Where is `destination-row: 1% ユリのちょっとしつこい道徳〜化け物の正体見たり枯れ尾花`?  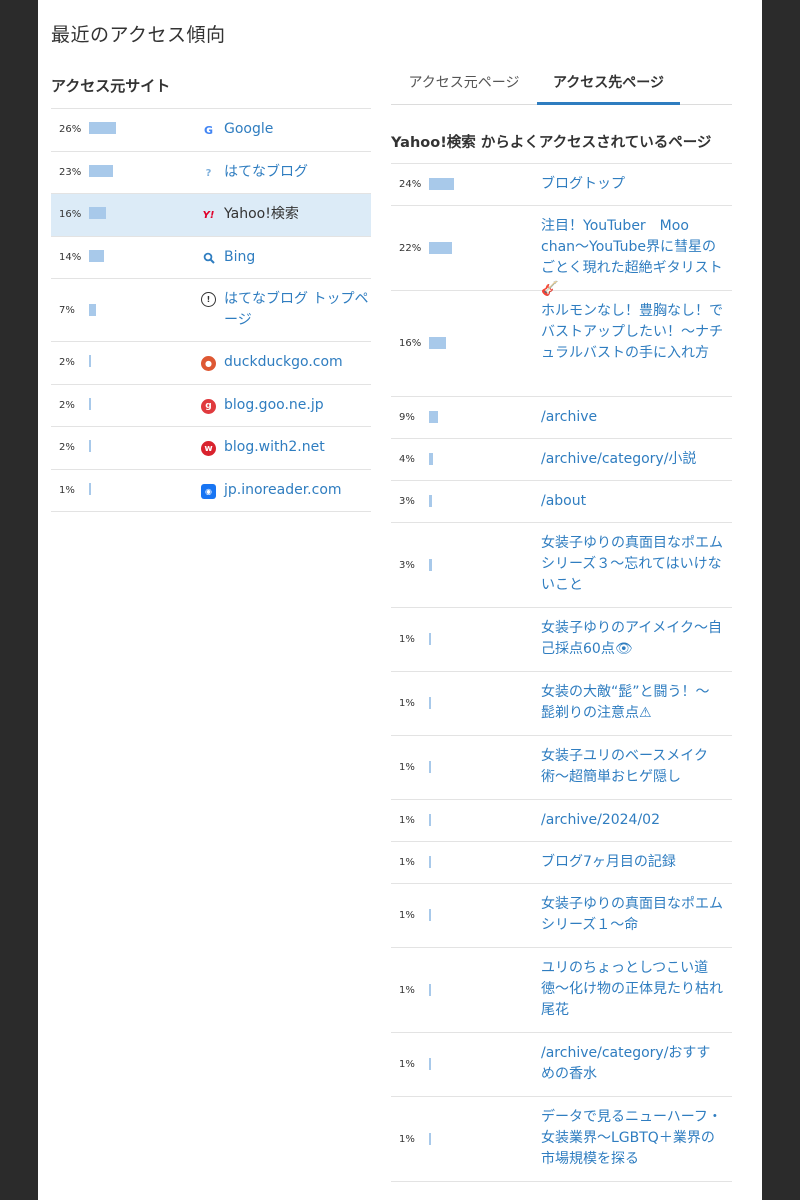
destination-row: 1% ユリのちょっとしつこい道徳〜化け物の正体見たり枯れ尾花 is located at coordinates (561, 990).